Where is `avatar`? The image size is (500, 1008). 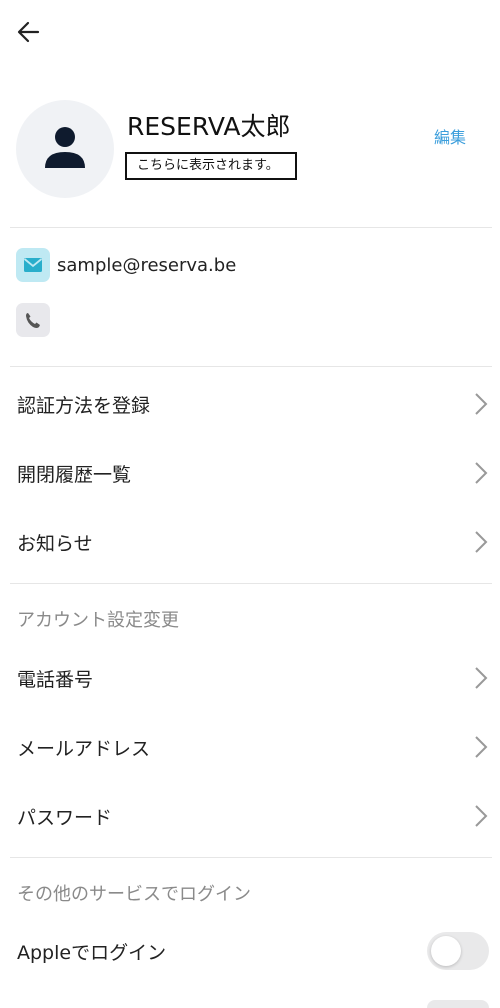 avatar is located at coordinates (65, 149).